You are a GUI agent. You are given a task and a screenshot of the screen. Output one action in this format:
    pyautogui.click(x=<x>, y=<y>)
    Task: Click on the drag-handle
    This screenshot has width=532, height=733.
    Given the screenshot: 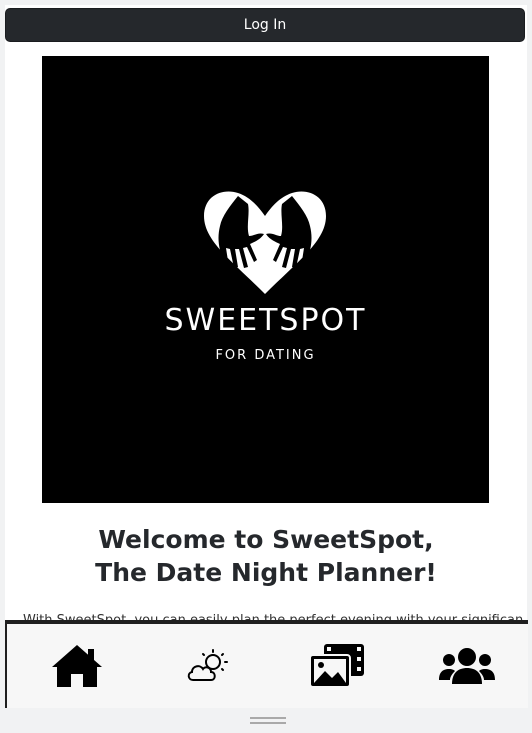 What is the action you would take?
    pyautogui.click(x=268, y=720)
    